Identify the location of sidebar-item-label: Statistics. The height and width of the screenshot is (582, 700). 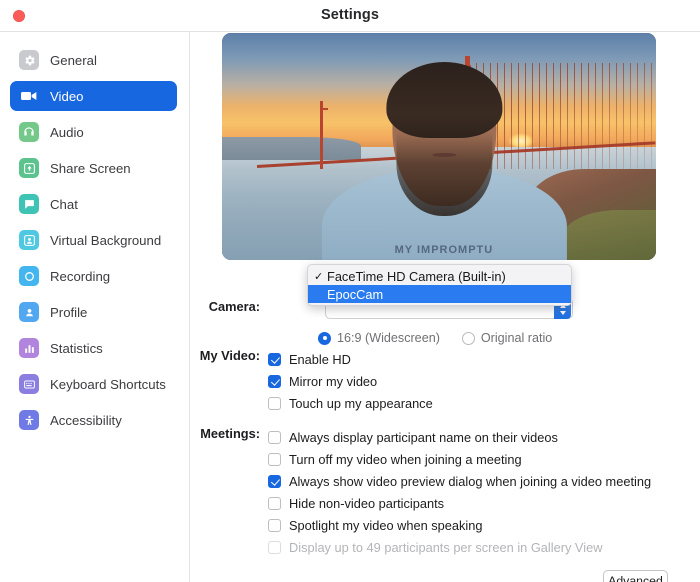
(76, 348).